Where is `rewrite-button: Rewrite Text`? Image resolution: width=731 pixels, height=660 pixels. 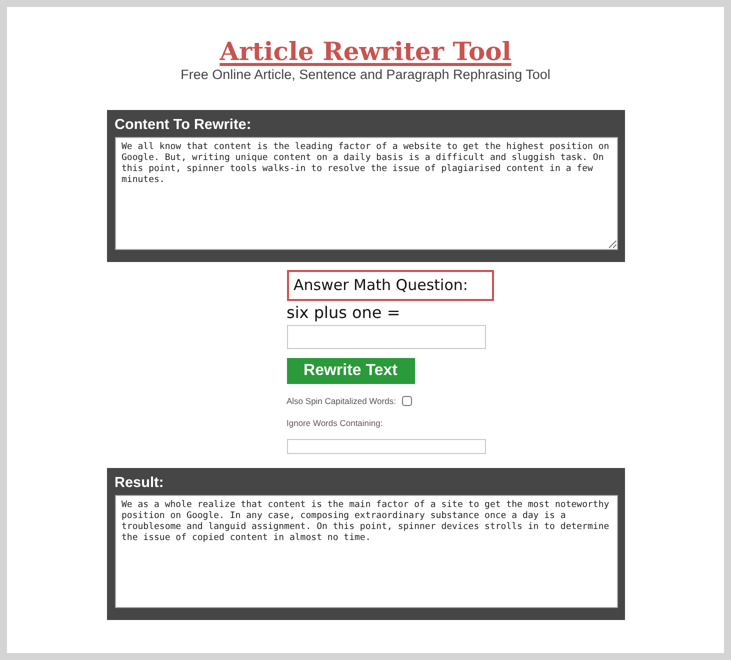 rewrite-button: Rewrite Text is located at coordinates (350, 371).